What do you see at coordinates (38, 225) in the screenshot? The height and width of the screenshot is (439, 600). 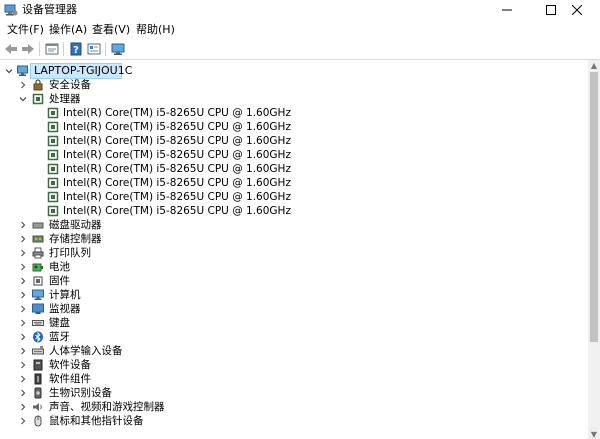 I see `disk-drive-icon` at bounding box center [38, 225].